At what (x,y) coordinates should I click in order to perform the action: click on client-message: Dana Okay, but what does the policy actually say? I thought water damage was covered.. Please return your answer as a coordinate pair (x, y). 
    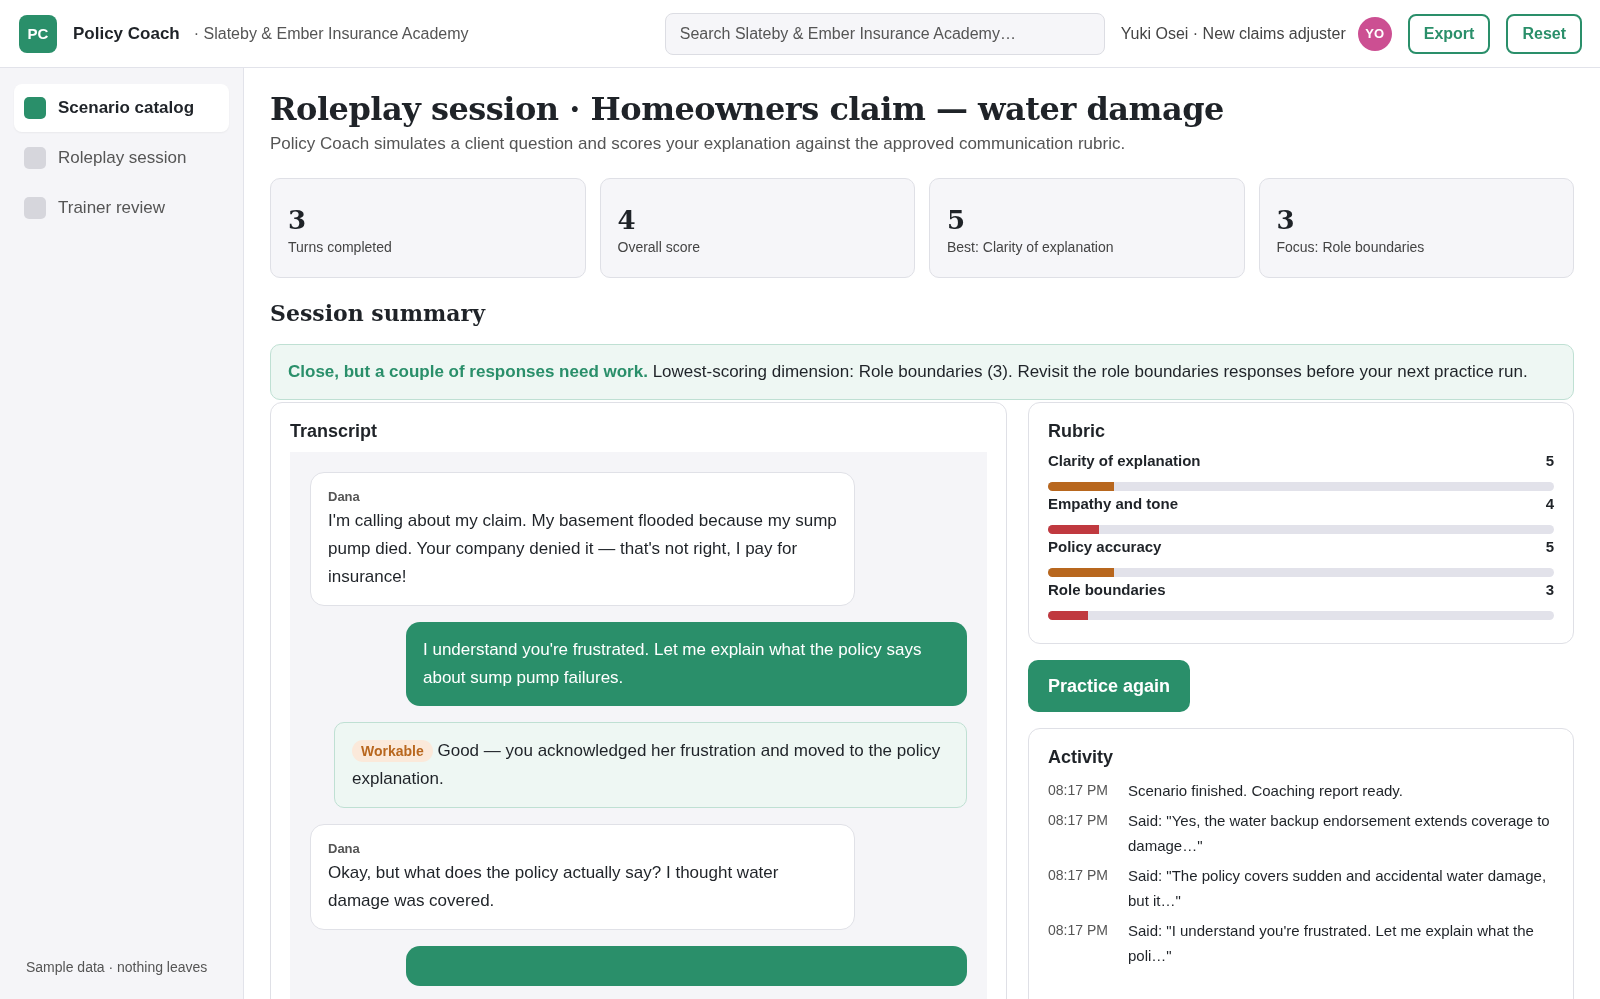
    Looking at the image, I should click on (582, 877).